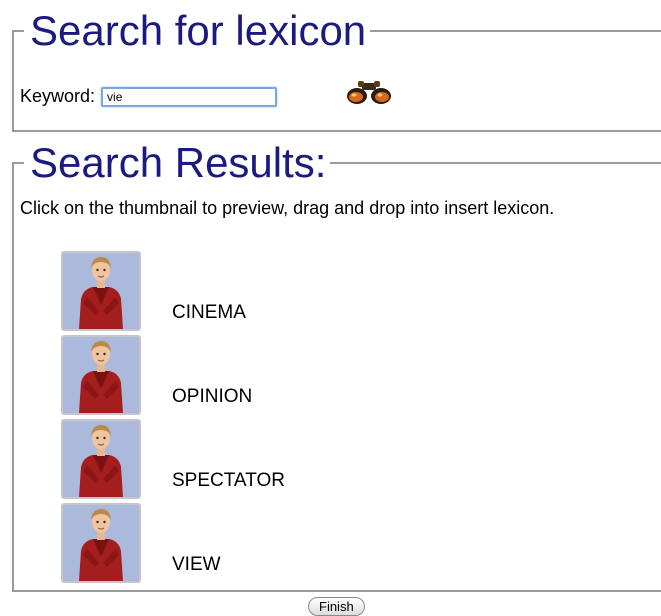 The width and height of the screenshot is (661, 616). I want to click on keyword-row: Keyword:, so click(149, 96).